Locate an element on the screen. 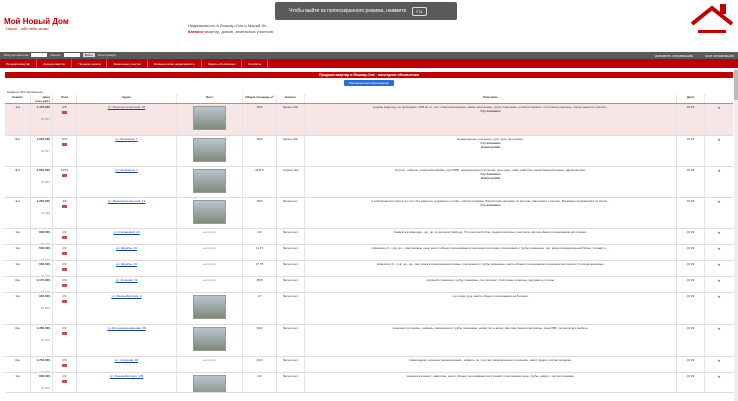  fullscreen-key: F11 is located at coordinates (419, 11).